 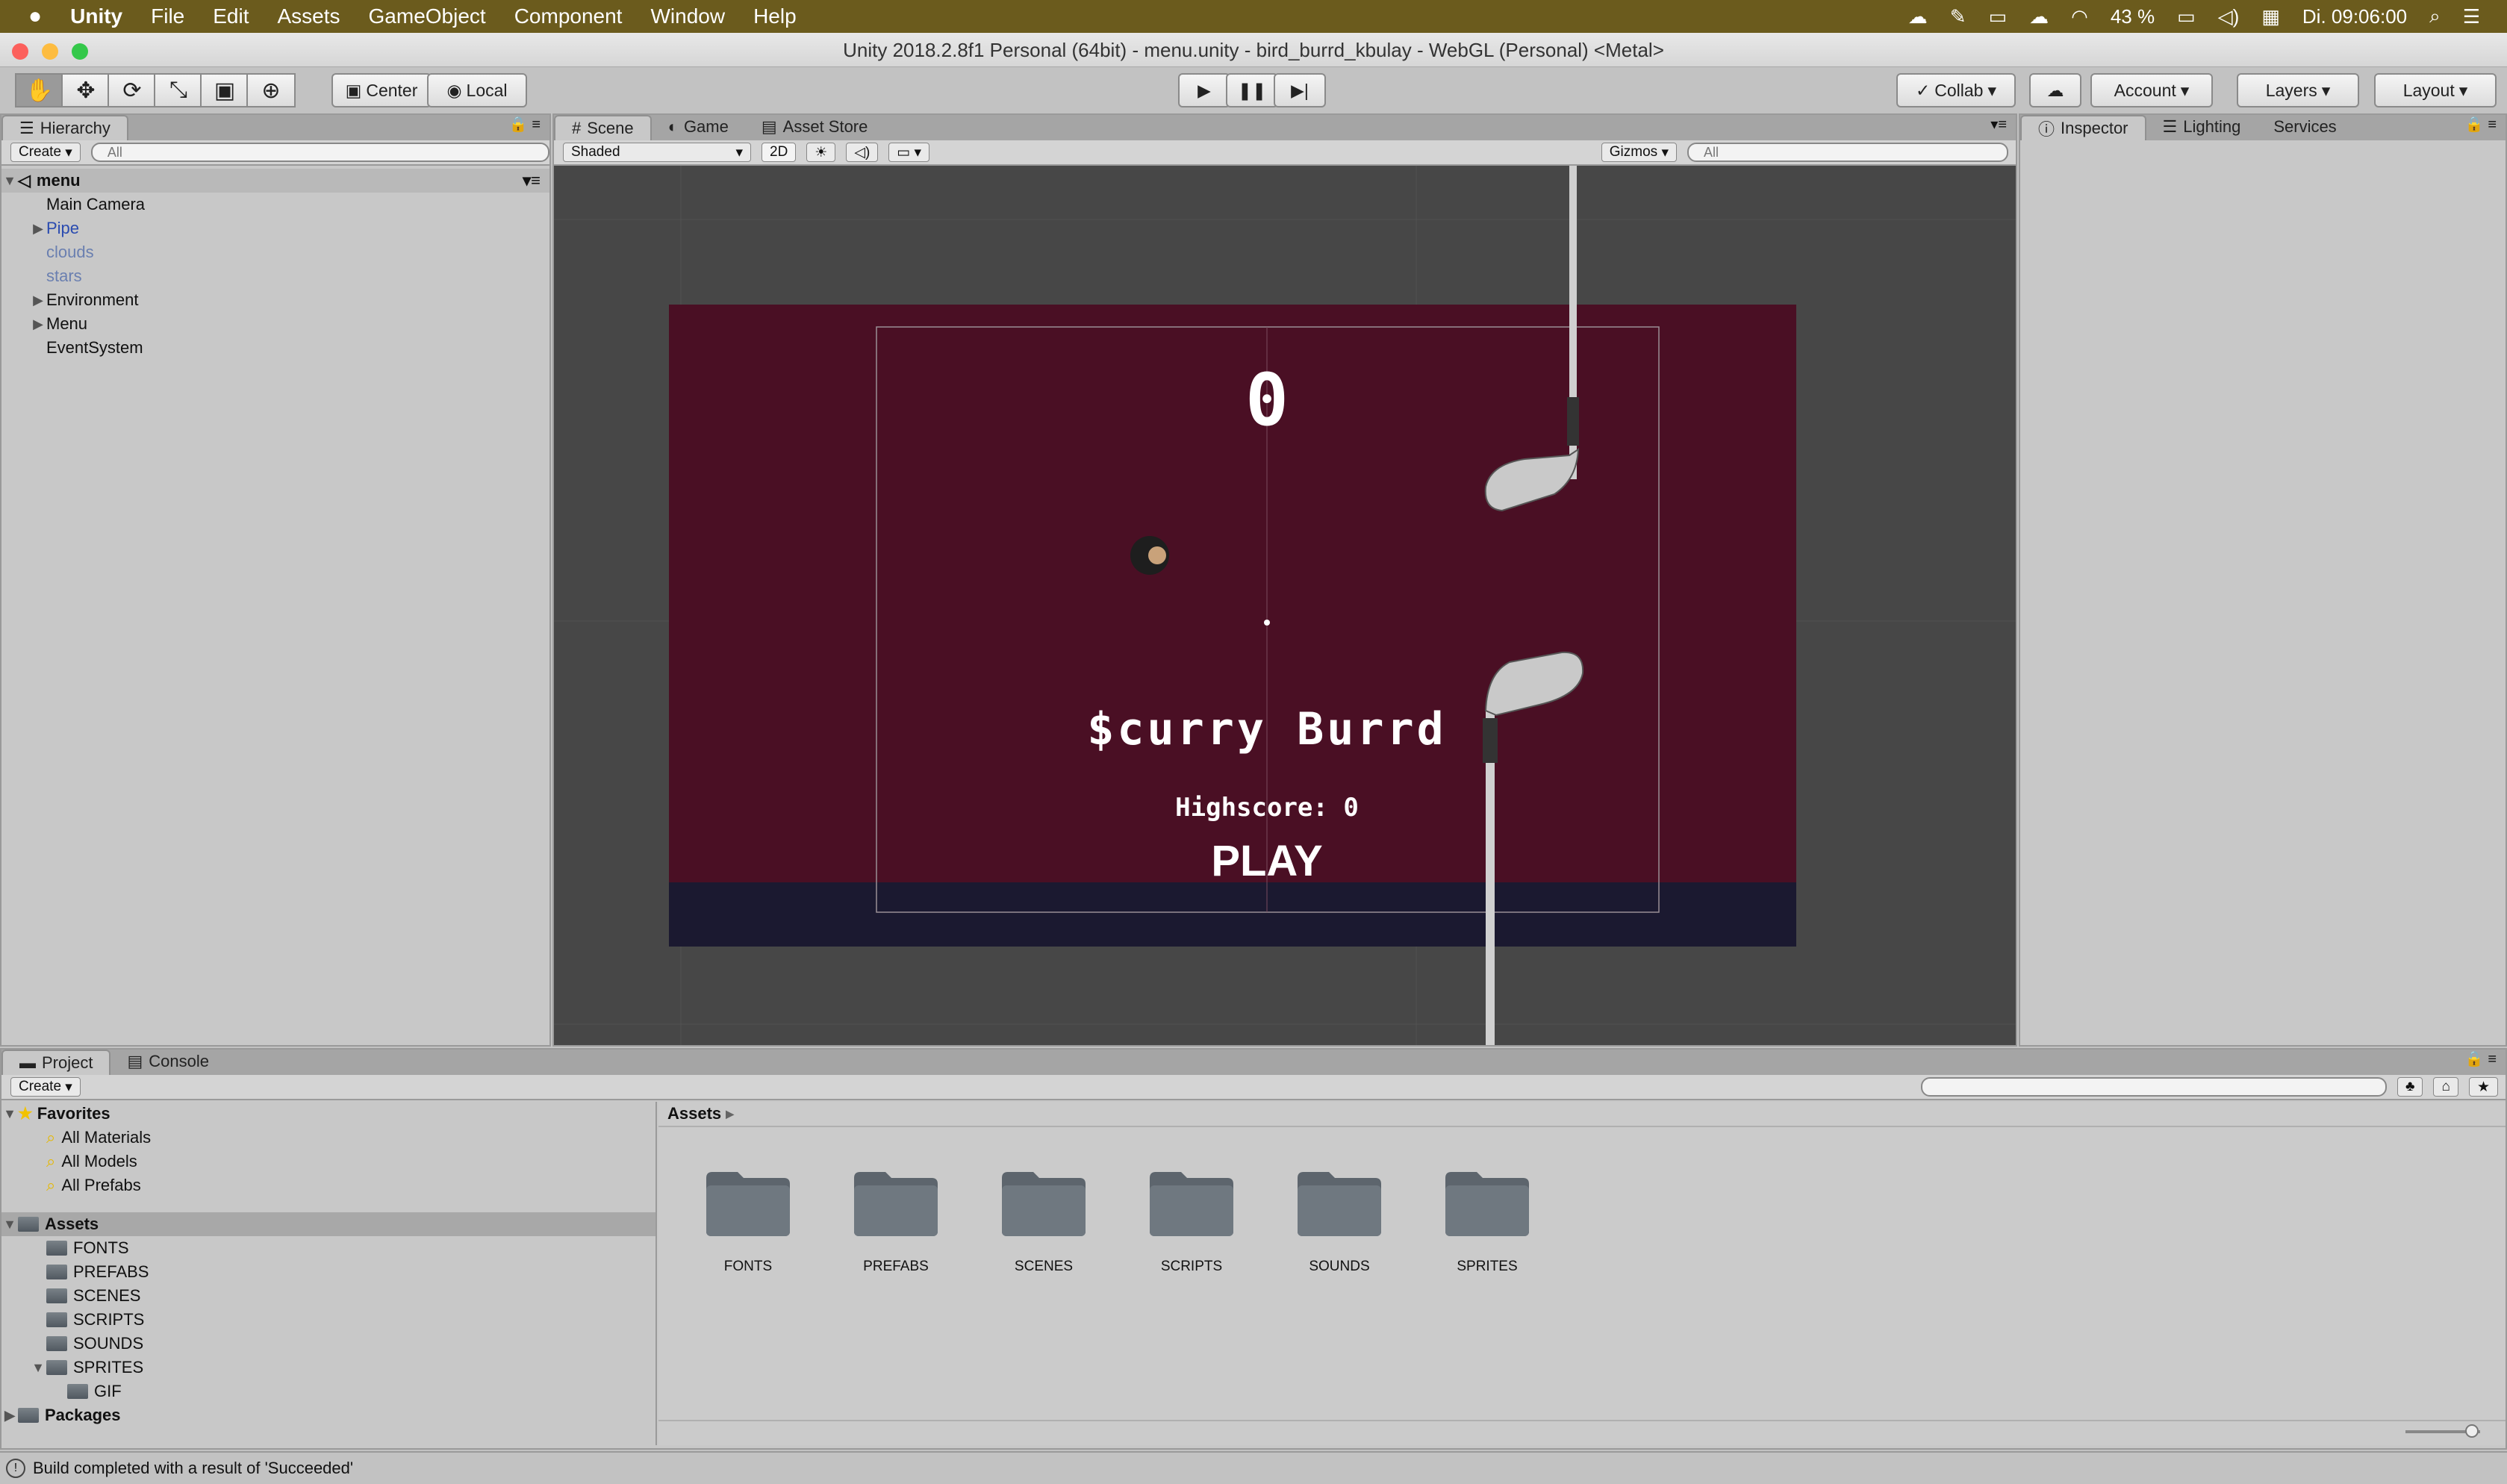 What do you see at coordinates (328, 1344) in the screenshot?
I see `tree-folder-sounds: SOUNDS` at bounding box center [328, 1344].